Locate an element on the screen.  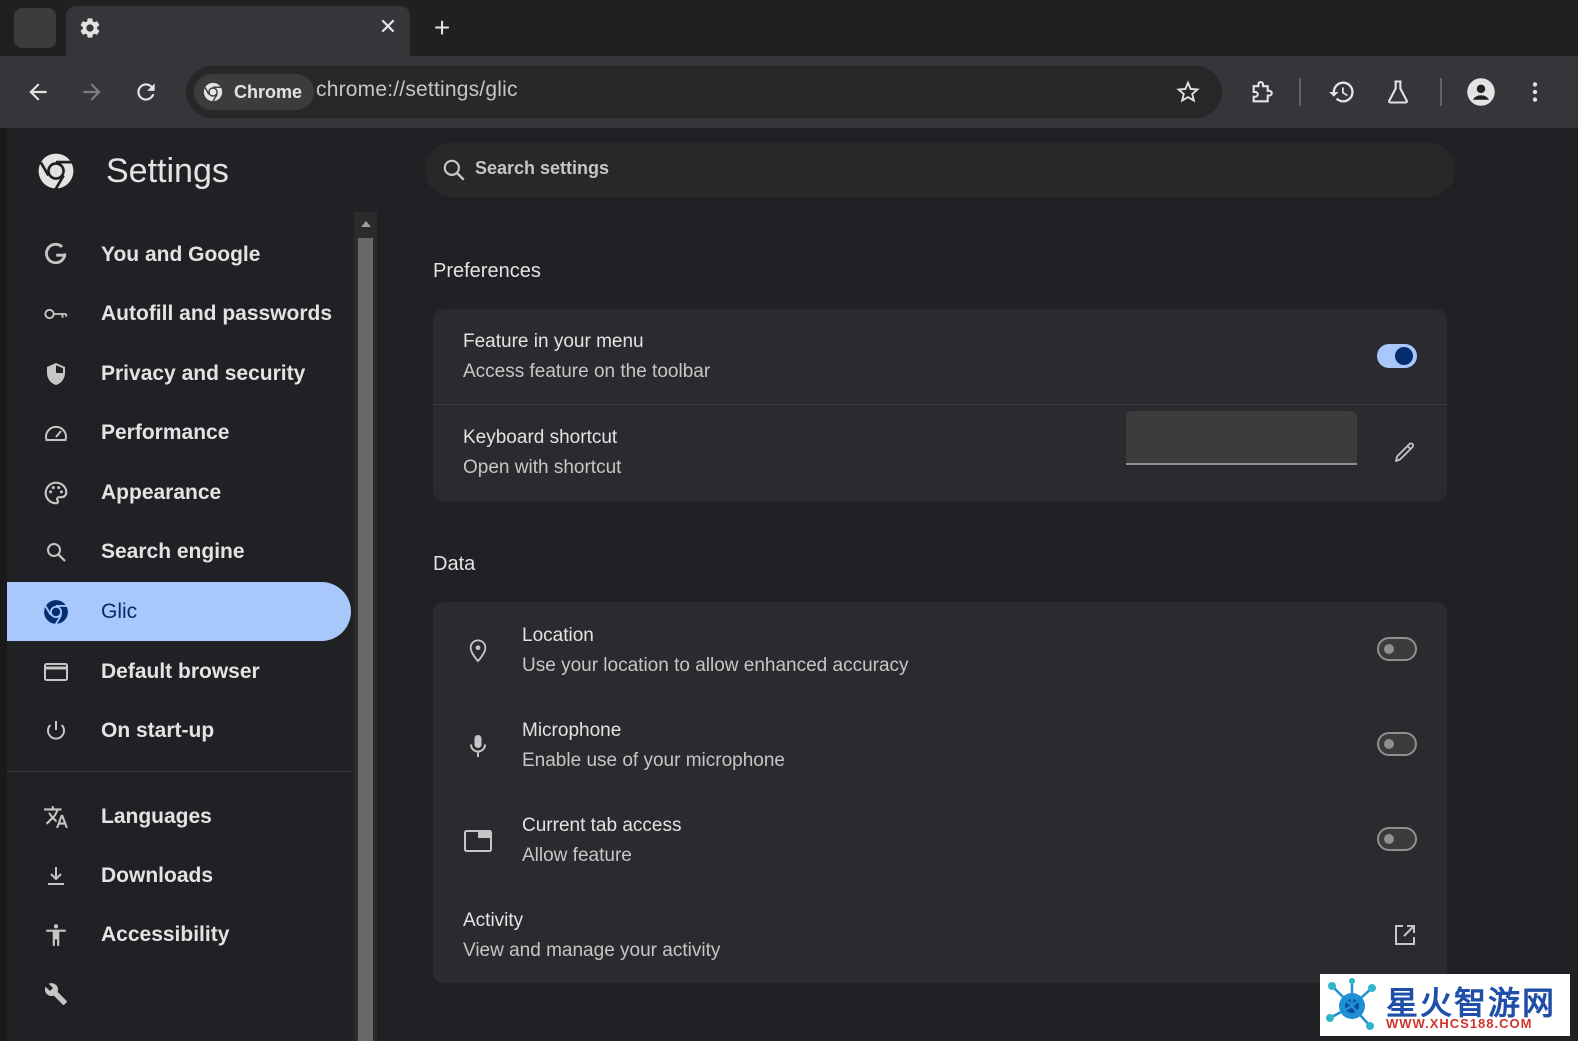
current-tab-access-toggle is located at coordinates (1397, 839).